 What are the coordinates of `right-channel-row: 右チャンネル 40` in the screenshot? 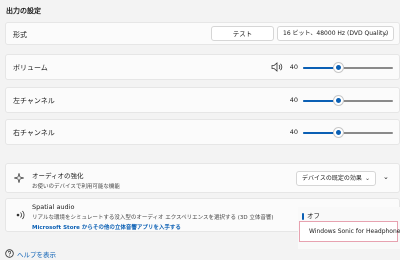 It's located at (202, 132).